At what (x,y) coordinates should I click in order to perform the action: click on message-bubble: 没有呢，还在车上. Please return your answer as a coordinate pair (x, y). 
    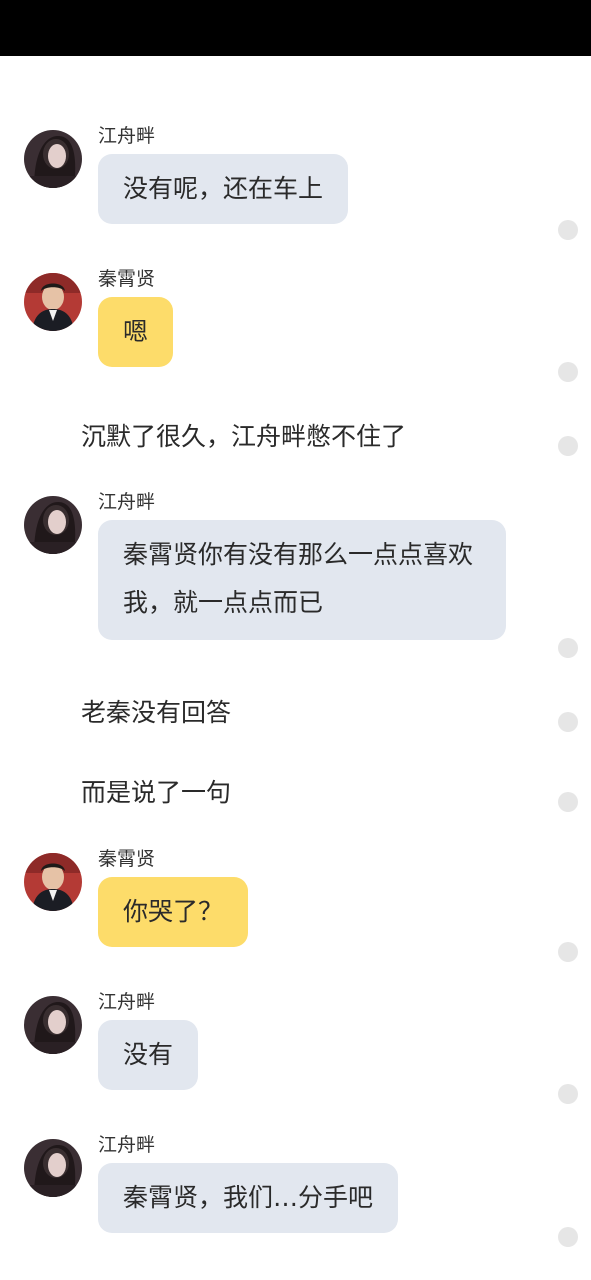
    Looking at the image, I should click on (223, 189).